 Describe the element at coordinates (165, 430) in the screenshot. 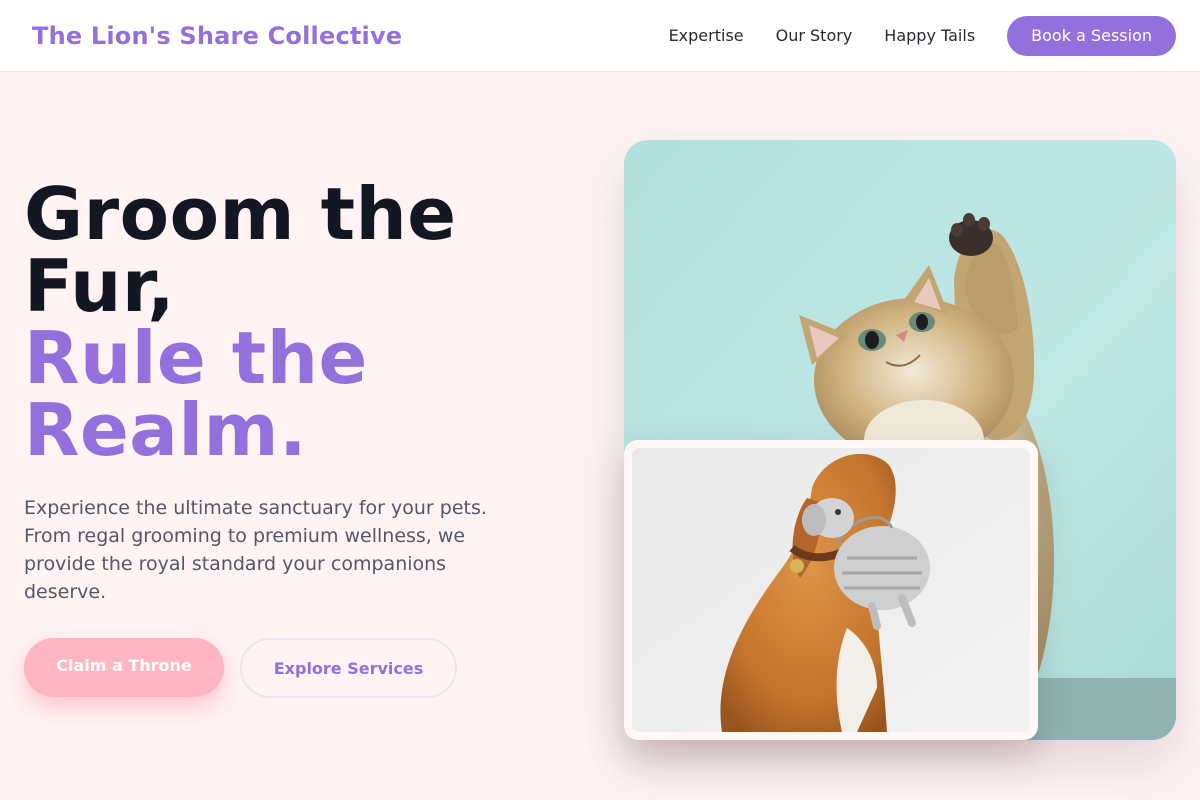

I see `hero-title-accent-line-2: Realm.` at that location.